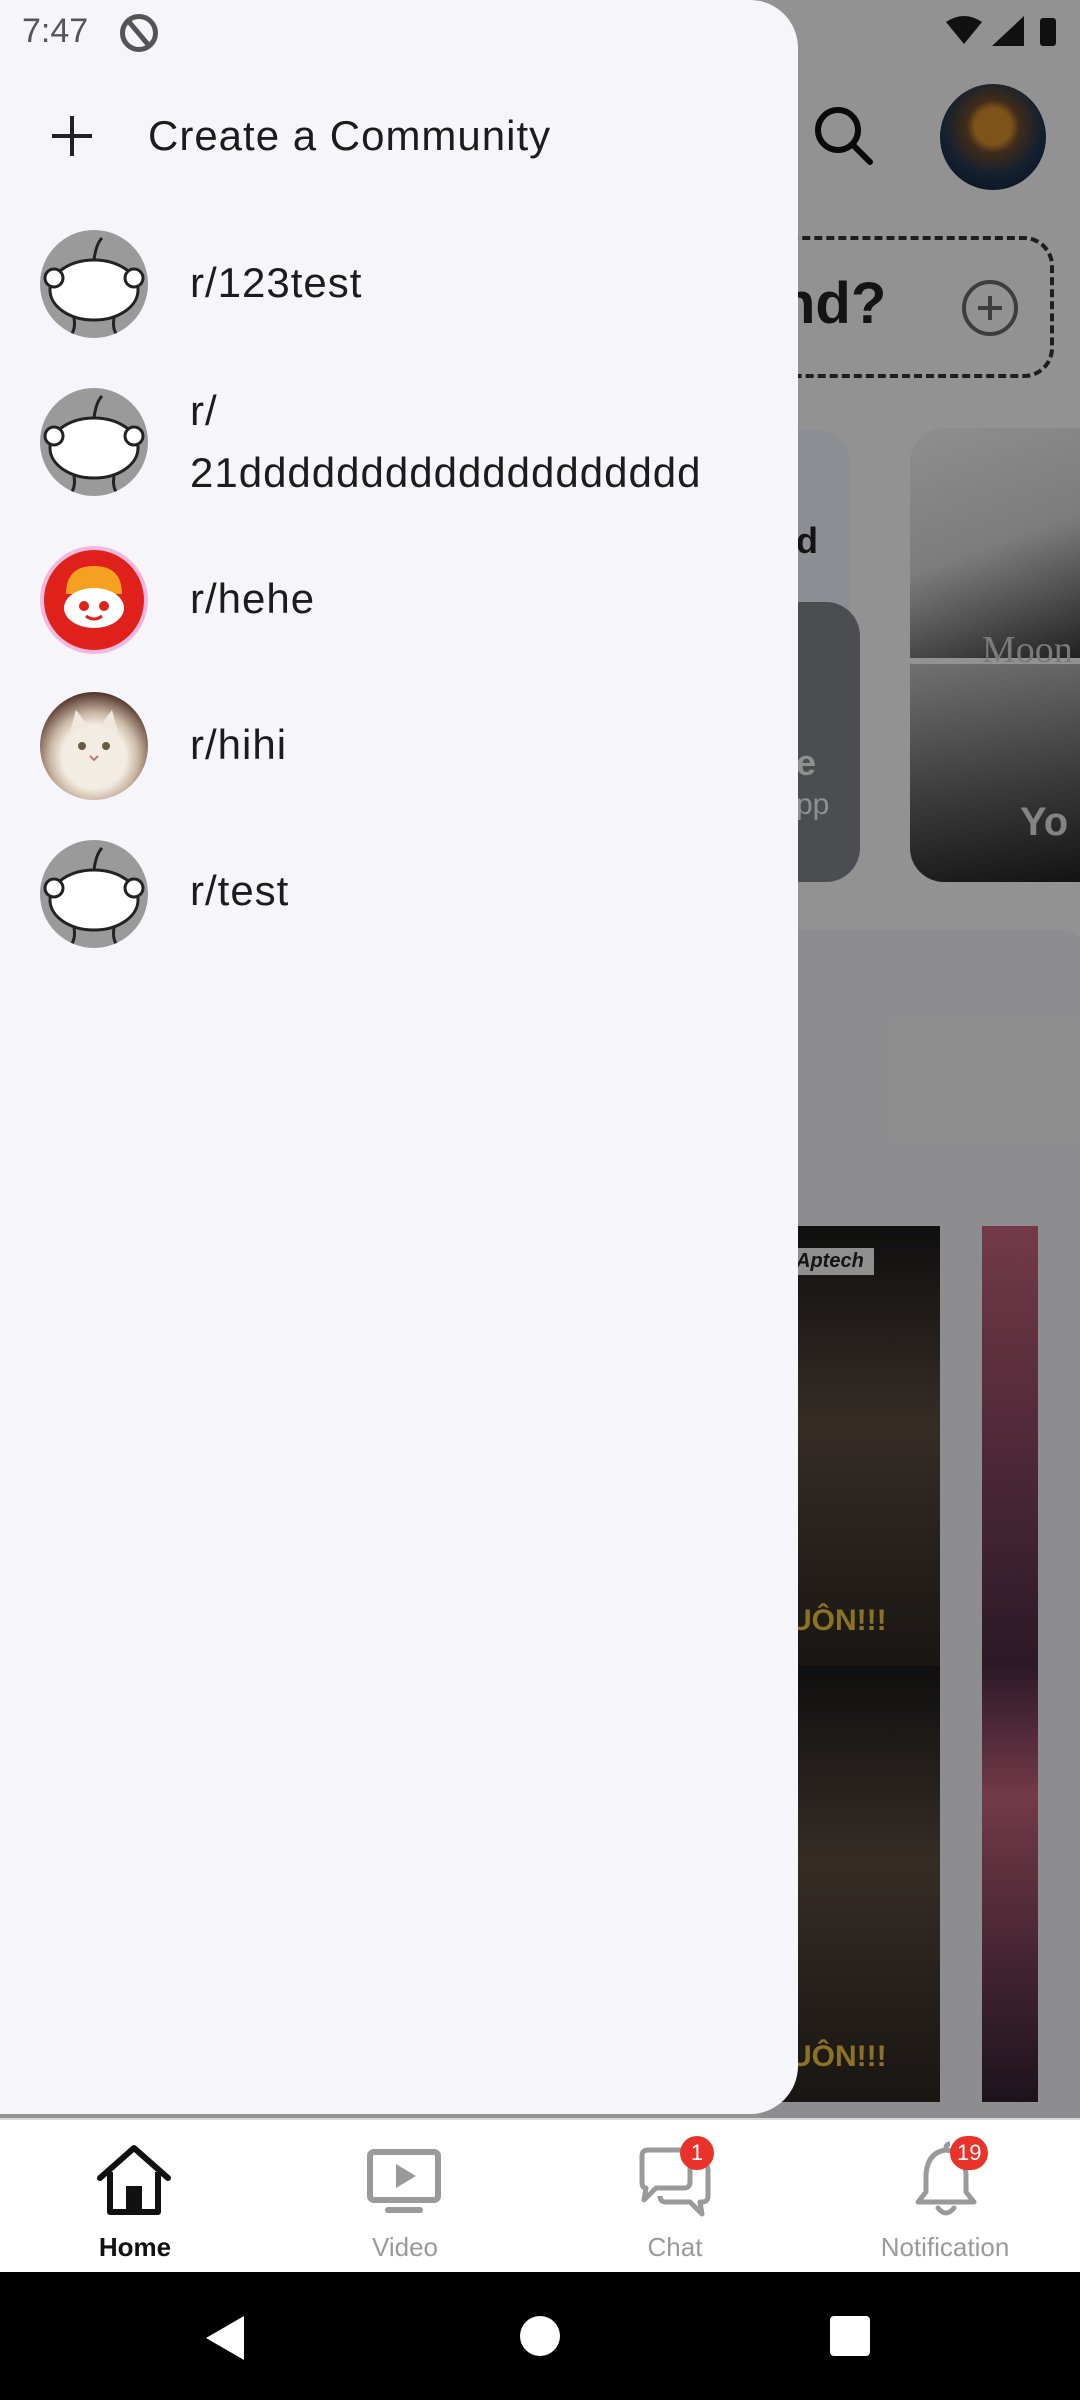 The width and height of the screenshot is (1080, 2400). What do you see at coordinates (945, 2247) in the screenshot?
I see `nav-notification-label: Notification` at bounding box center [945, 2247].